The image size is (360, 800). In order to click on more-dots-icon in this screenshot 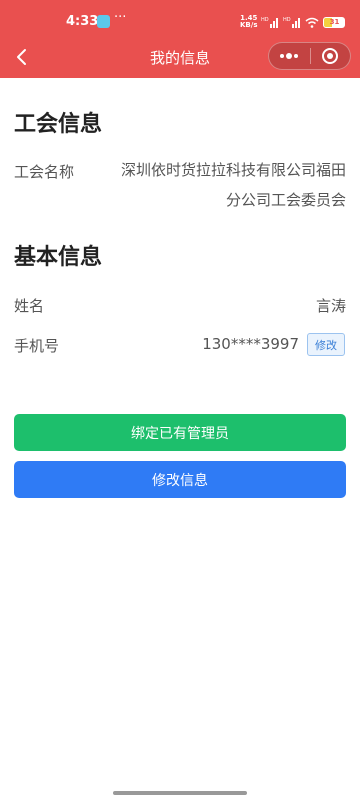, I will do `click(289, 56)`.